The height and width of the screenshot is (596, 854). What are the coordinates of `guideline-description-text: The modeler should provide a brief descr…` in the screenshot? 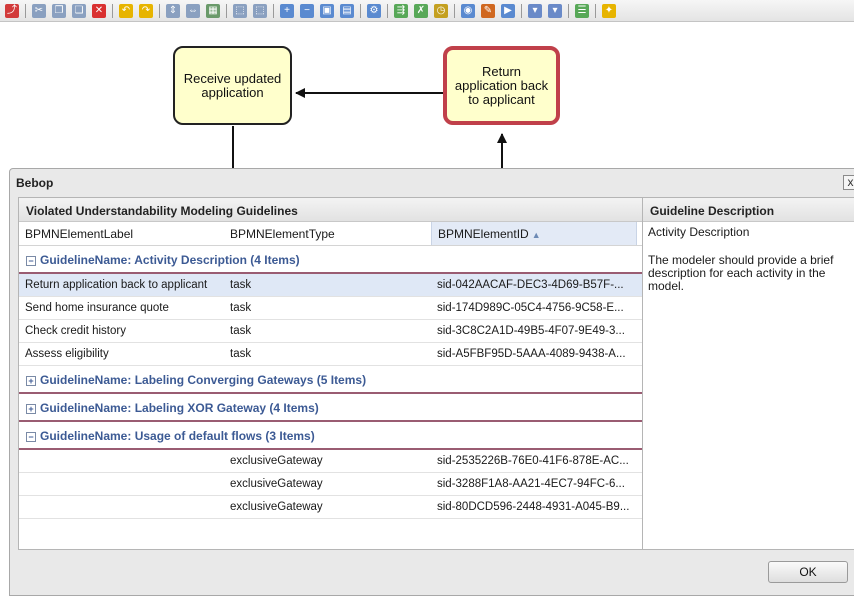 It's located at (741, 273).